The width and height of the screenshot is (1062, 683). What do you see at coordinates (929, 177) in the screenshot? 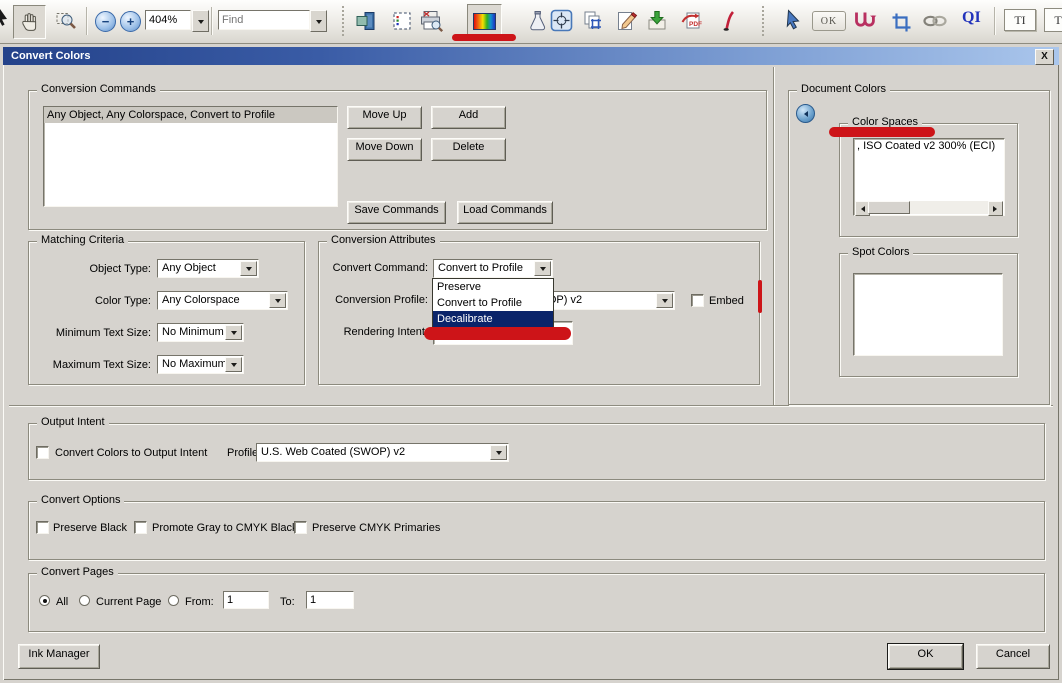
I see `color-spaces-list: , ISO Coated v2 300% (ECI)` at bounding box center [929, 177].